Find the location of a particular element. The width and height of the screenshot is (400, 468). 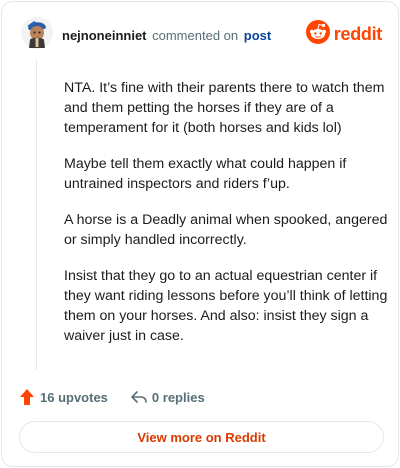

reply-icon is located at coordinates (139, 397).